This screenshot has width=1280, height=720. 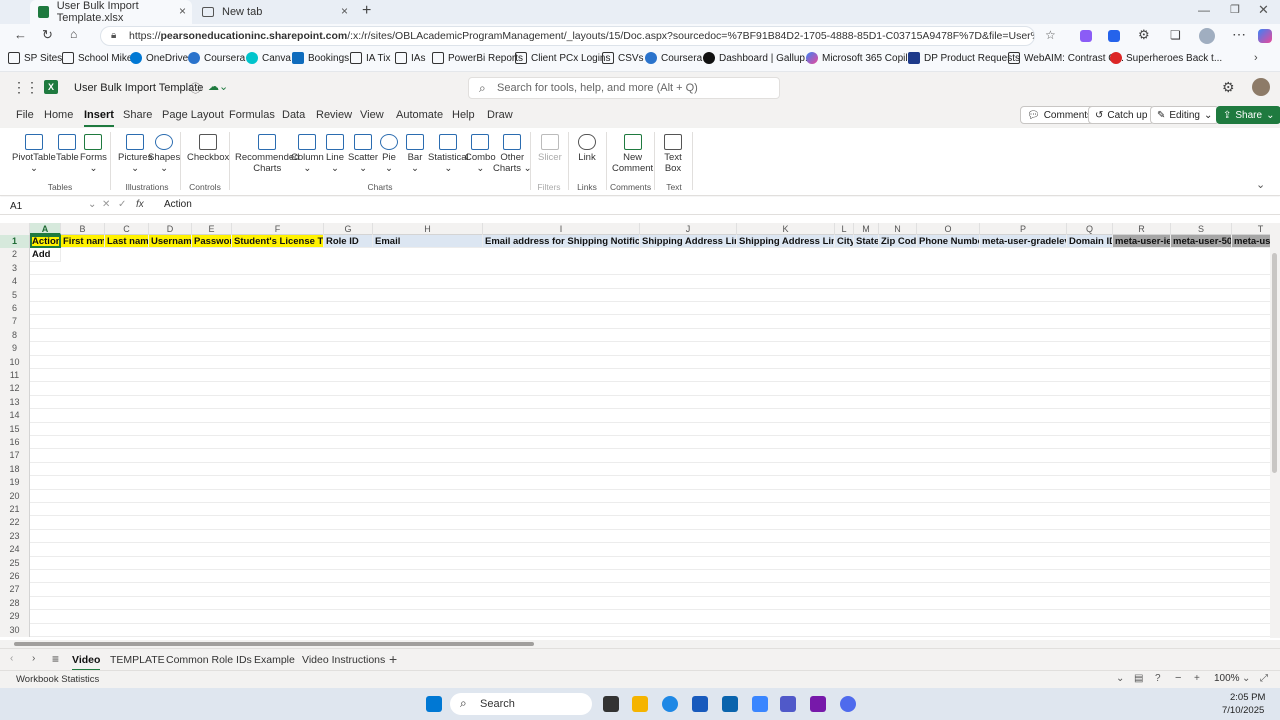 What do you see at coordinates (15, 349) in the screenshot?
I see `row-header: 9` at bounding box center [15, 349].